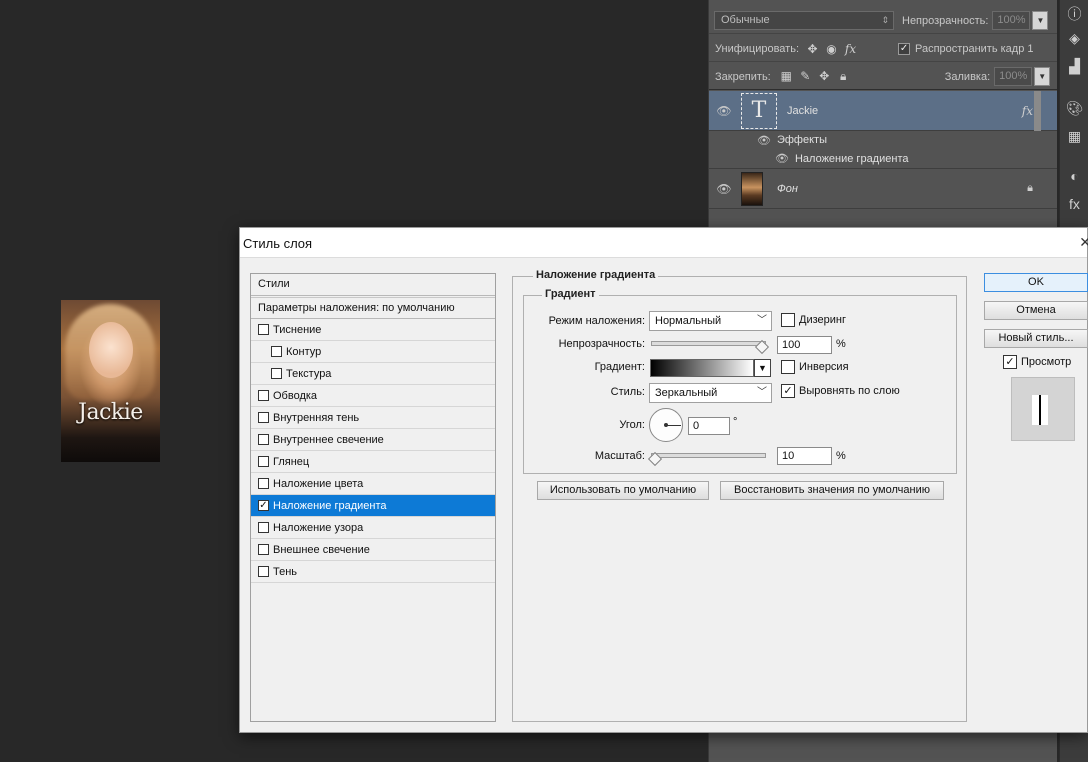 This screenshot has height=762, width=1088. I want to click on style-item-checkbox: ✓, so click(263, 505).